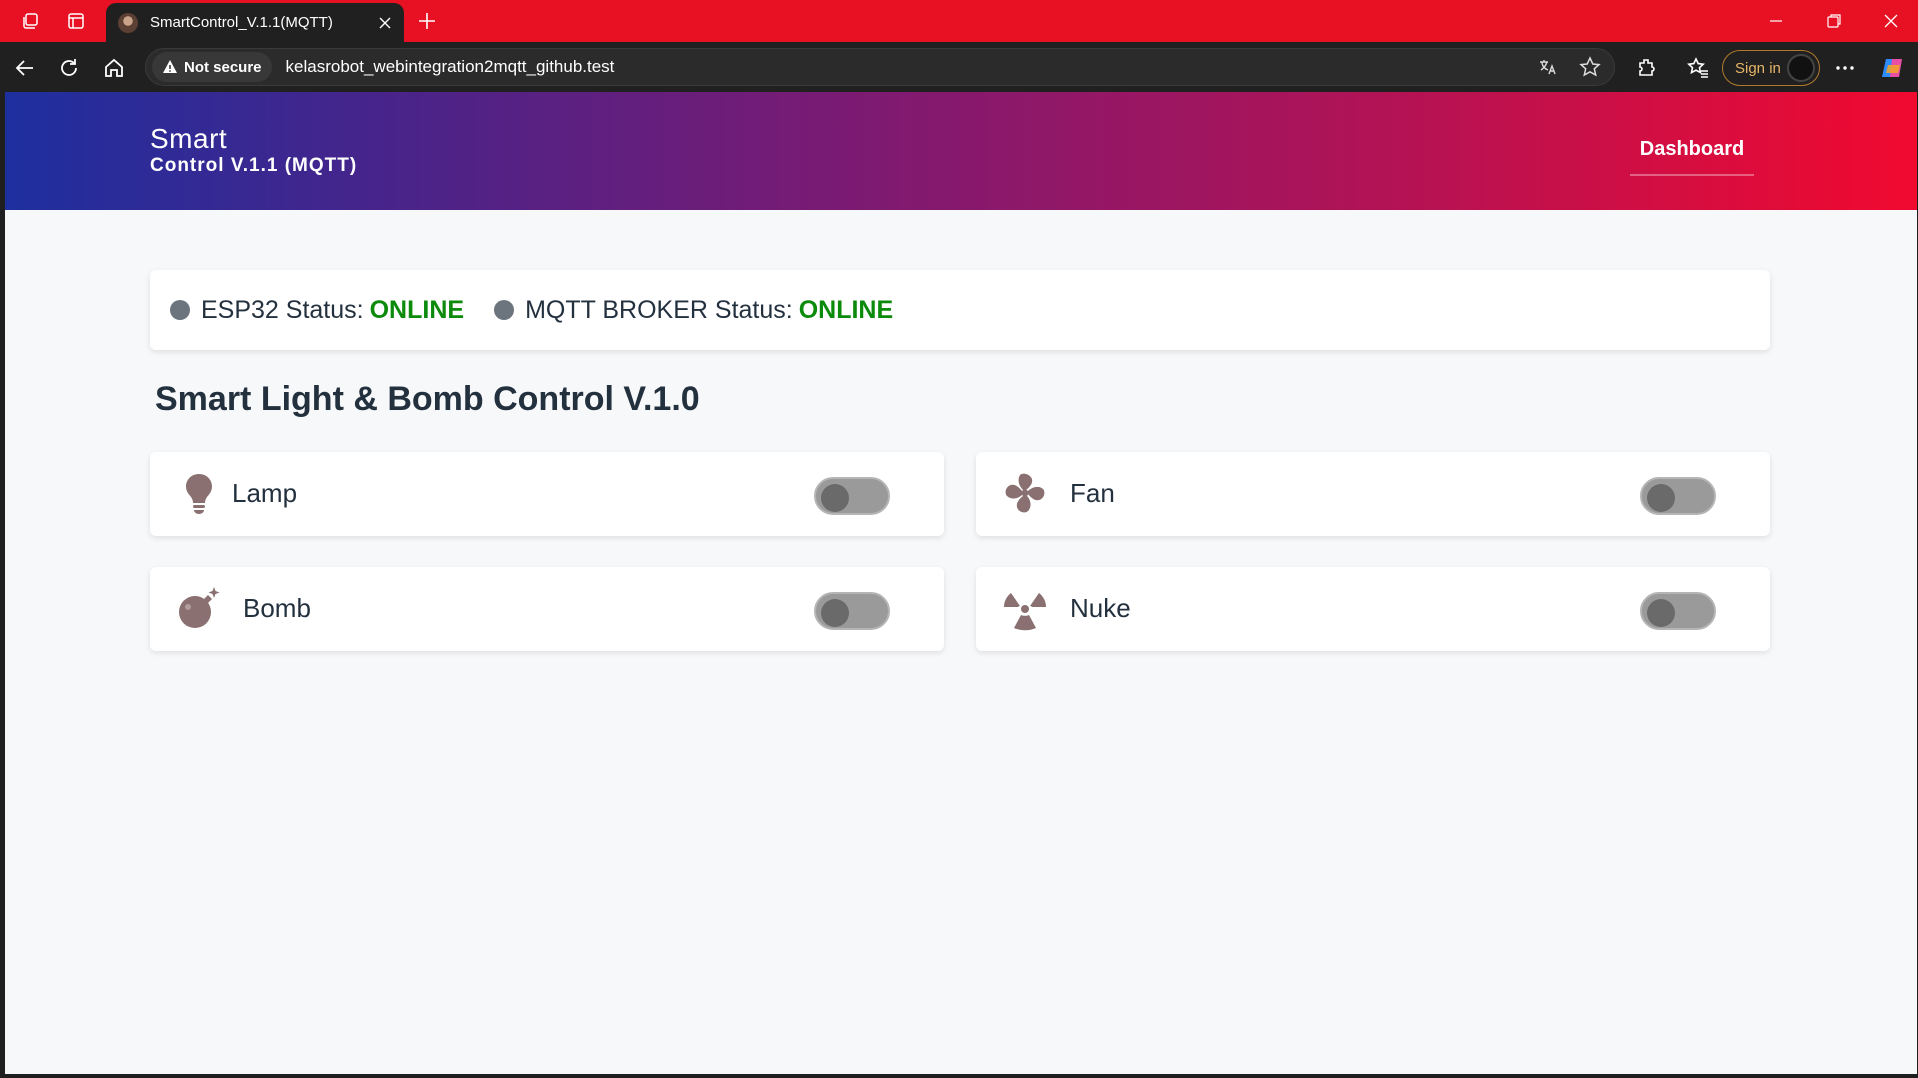 The image size is (1918, 1078). Describe the element at coordinates (1678, 611) in the screenshot. I see `nuke-toggle-switch` at that location.